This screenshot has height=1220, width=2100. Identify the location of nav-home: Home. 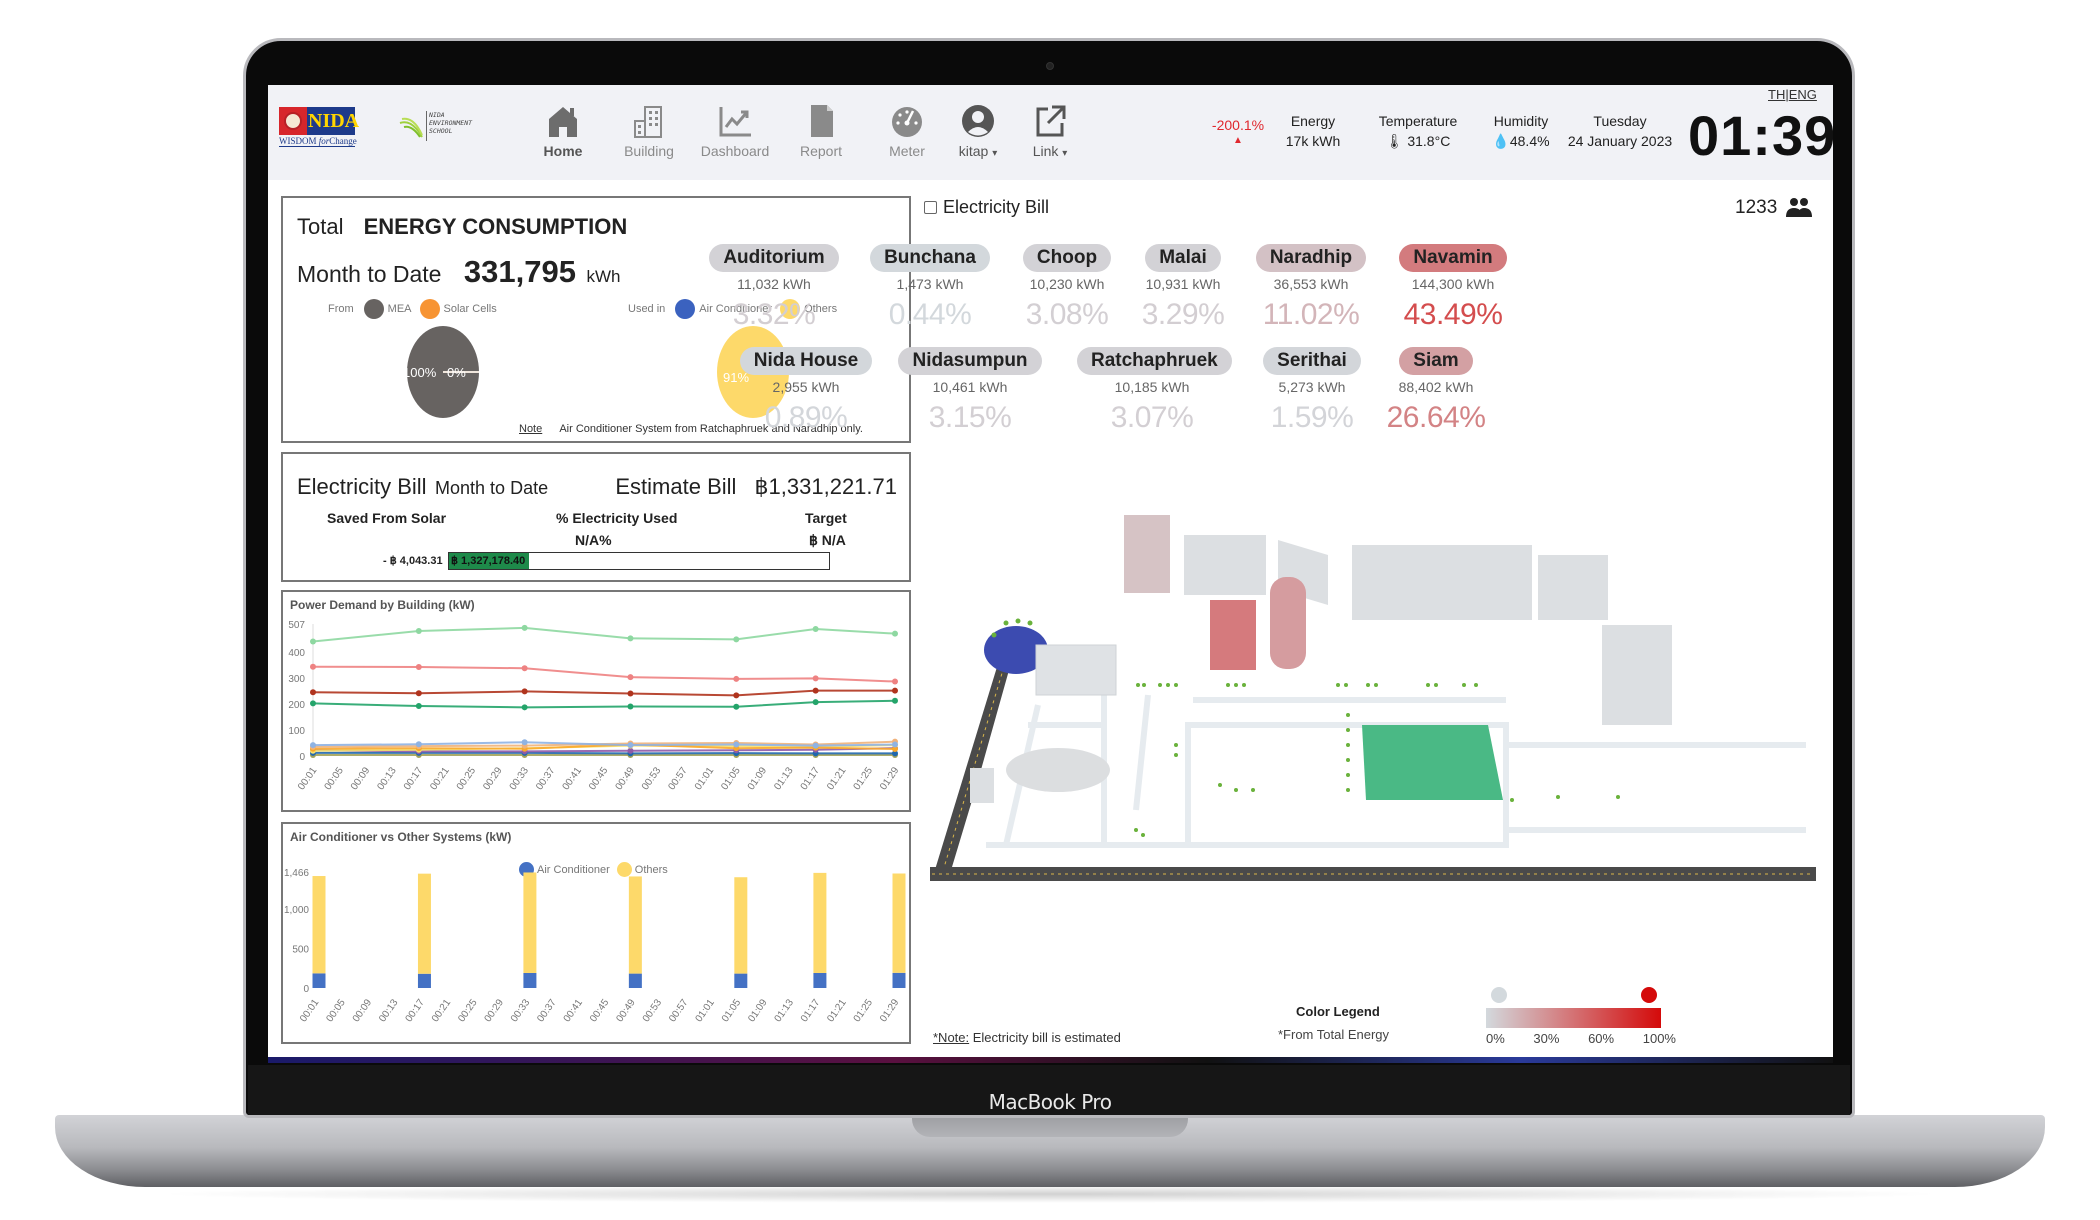
(563, 131).